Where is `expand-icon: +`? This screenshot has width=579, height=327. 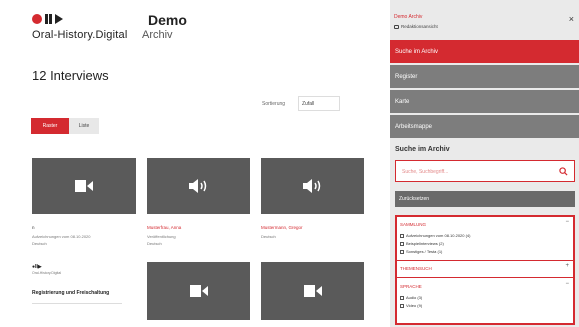 expand-icon: + is located at coordinates (567, 266).